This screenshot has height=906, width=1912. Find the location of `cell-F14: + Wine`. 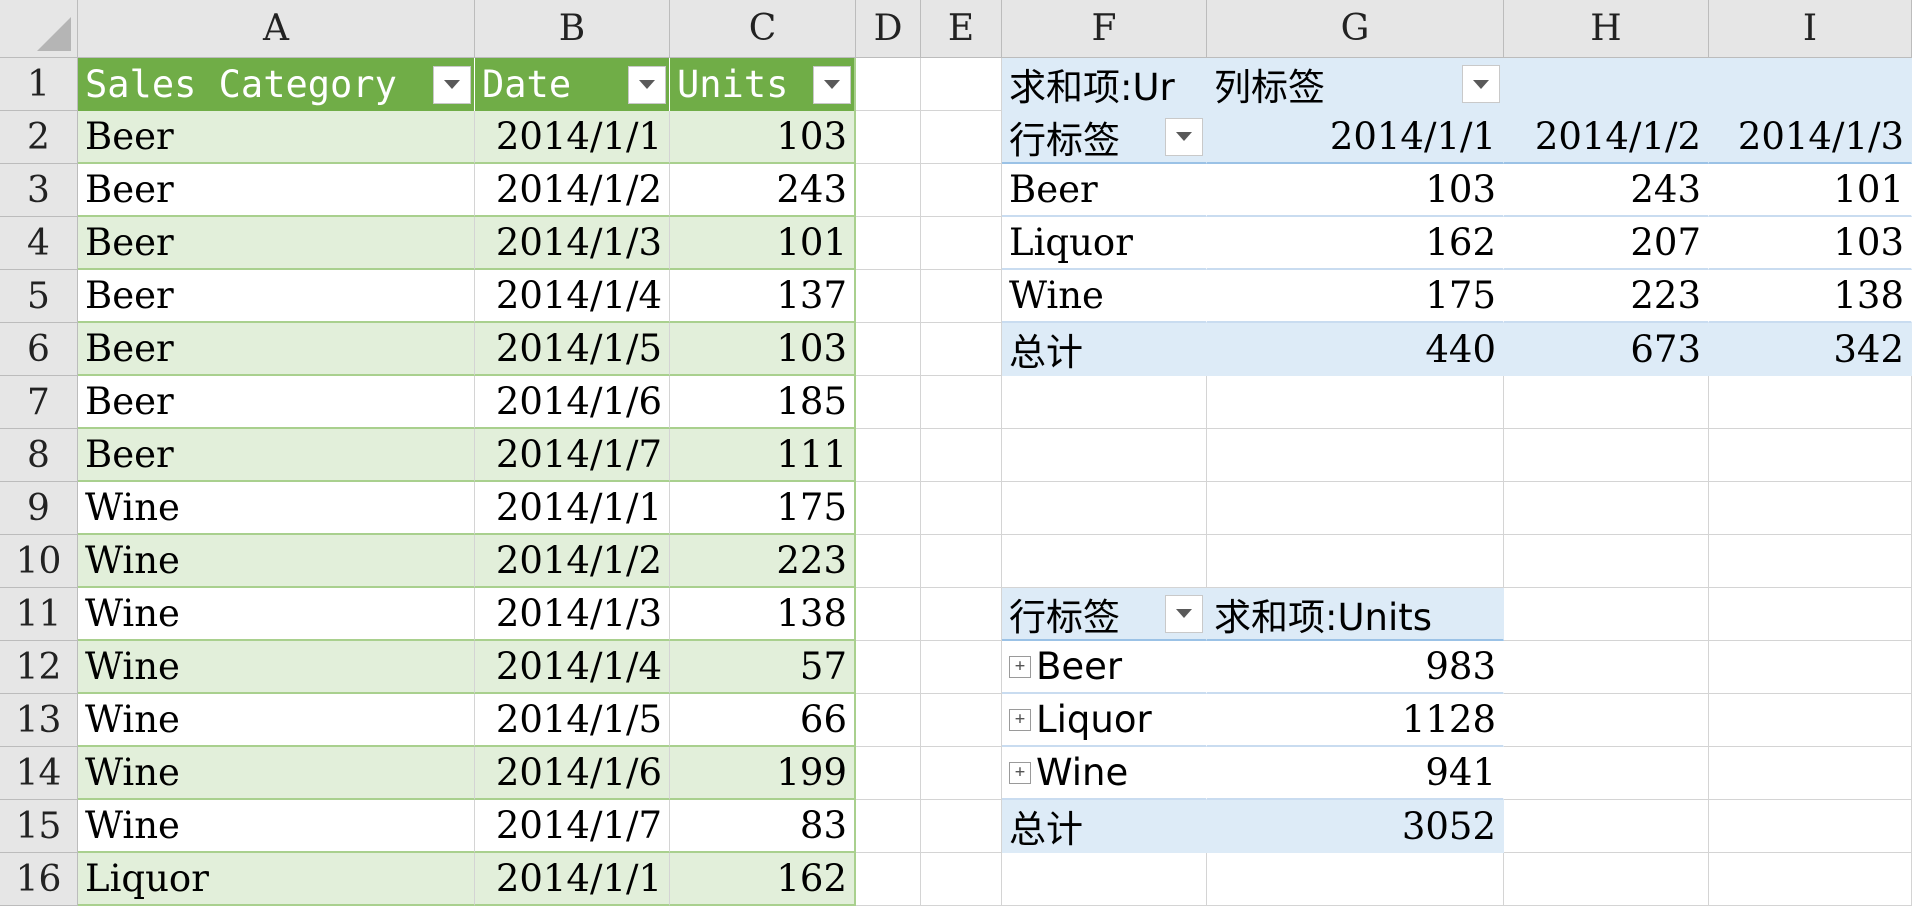

cell-F14: + Wine is located at coordinates (1104, 773).